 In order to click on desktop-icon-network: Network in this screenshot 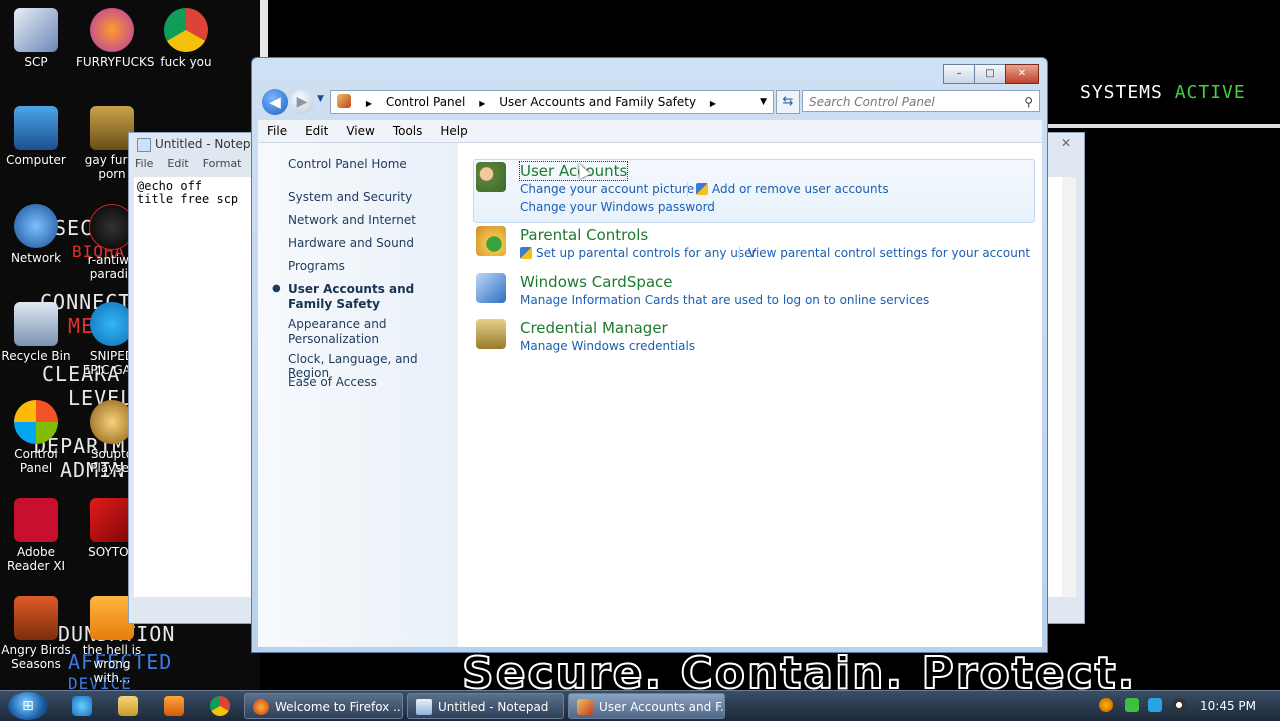, I will do `click(36, 234)`.